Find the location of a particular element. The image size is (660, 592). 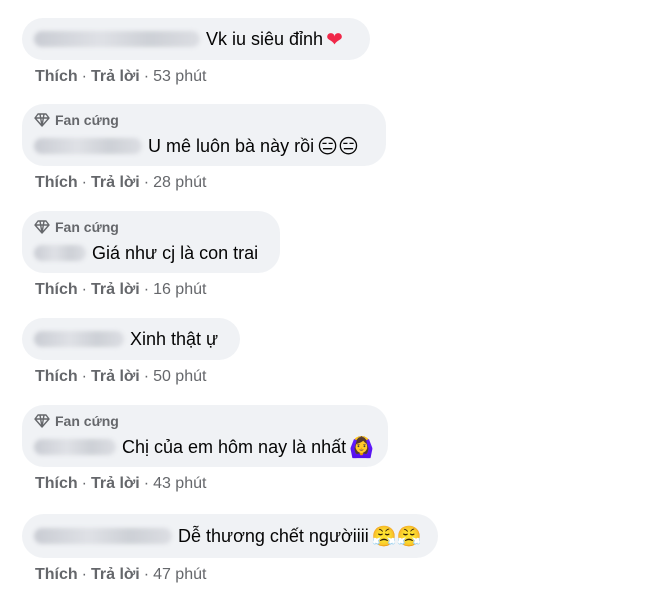

comment-actions: Thích · Trả lời · 50 phút is located at coordinates (137, 377).